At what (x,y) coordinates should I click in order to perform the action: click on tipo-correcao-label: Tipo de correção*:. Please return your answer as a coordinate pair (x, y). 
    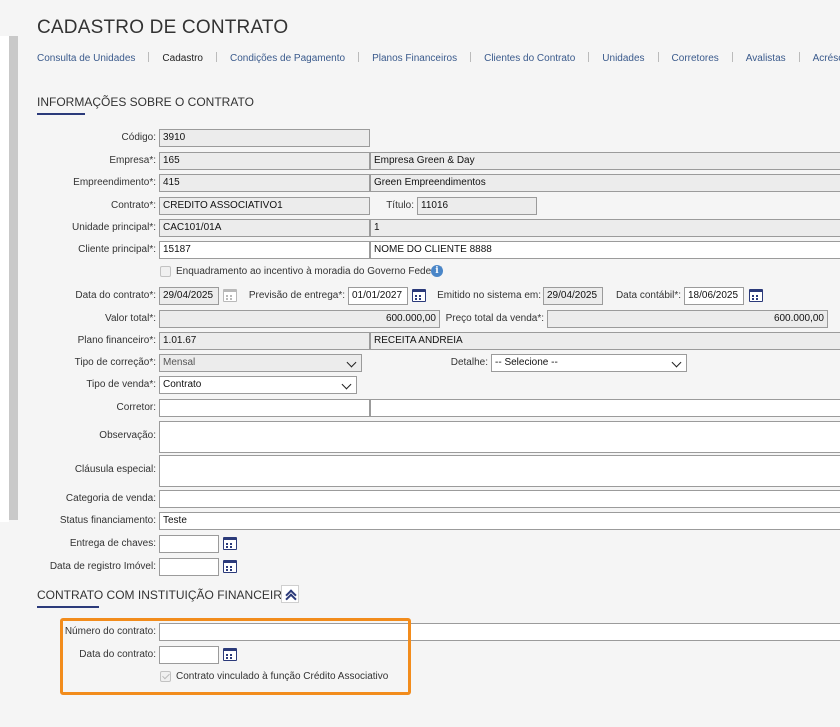
    Looking at the image, I should click on (115, 362).